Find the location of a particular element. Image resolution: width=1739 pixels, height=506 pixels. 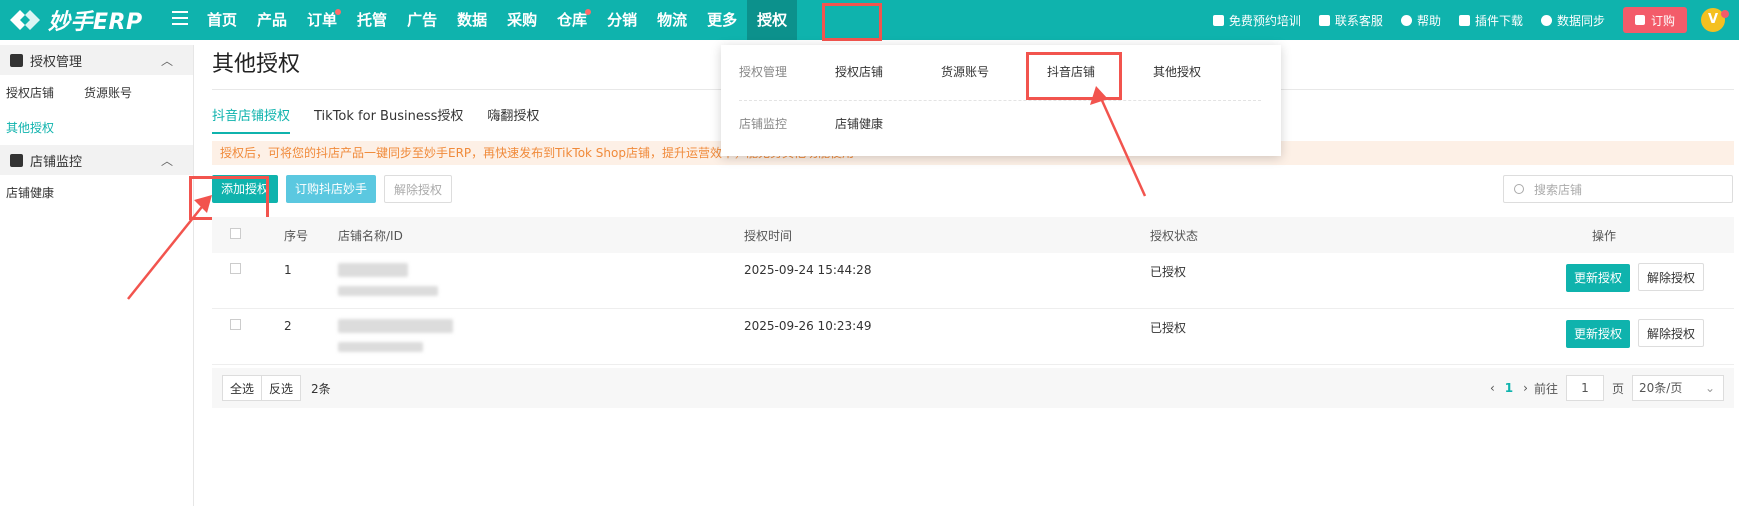

header-status: 授权状态 is located at coordinates (1174, 235).